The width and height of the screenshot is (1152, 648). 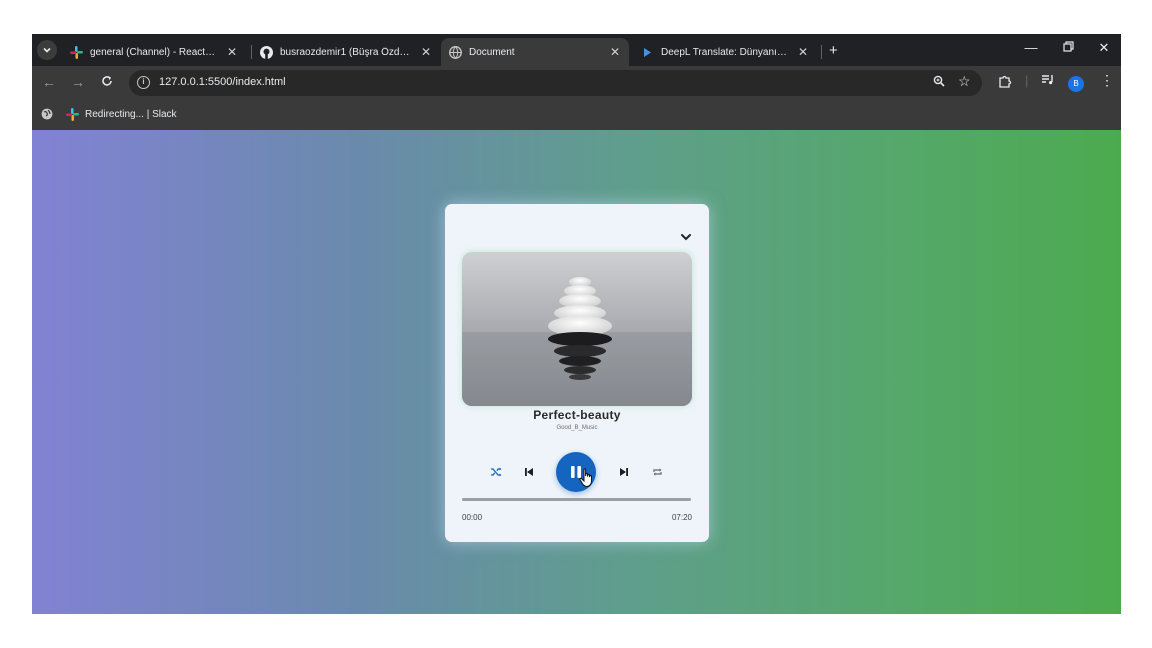 What do you see at coordinates (681, 517) in the screenshot?
I see `duration: 07:20` at bounding box center [681, 517].